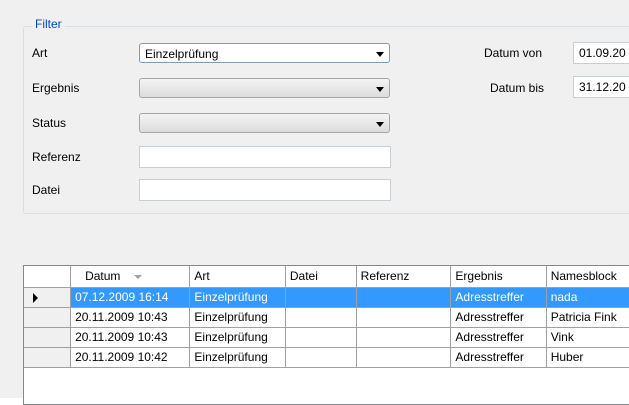 The image size is (629, 405). What do you see at coordinates (587, 357) in the screenshot?
I see `cell-namesblock: Huber` at bounding box center [587, 357].